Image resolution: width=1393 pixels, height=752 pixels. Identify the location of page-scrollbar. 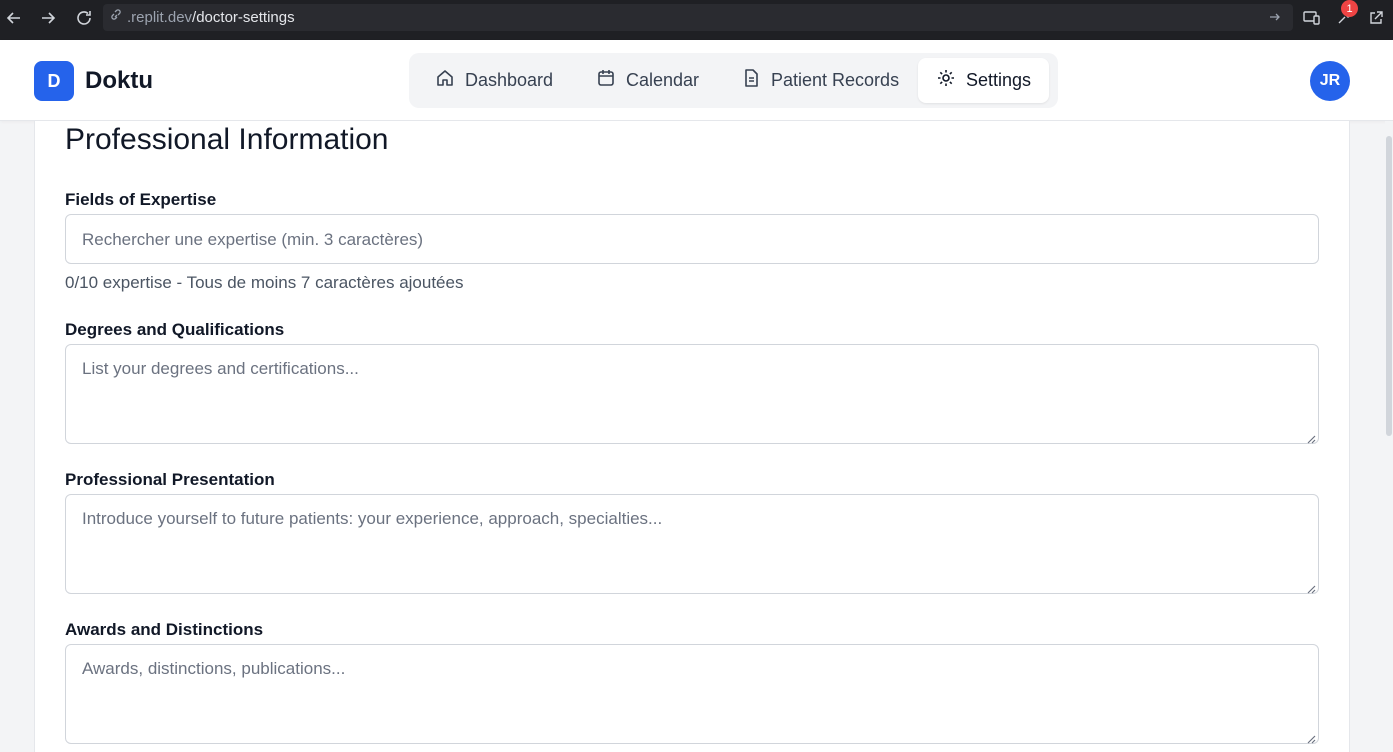
(1389, 436).